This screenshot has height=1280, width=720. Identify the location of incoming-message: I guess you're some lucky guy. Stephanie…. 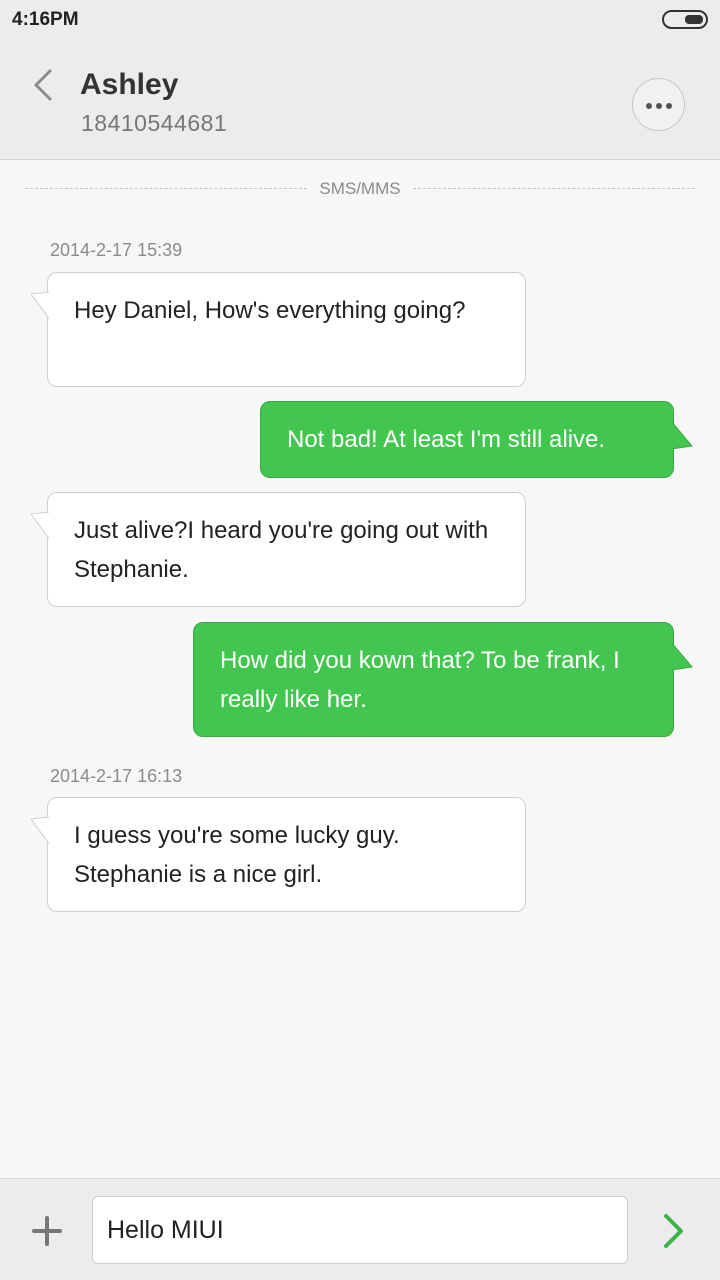
(278, 854).